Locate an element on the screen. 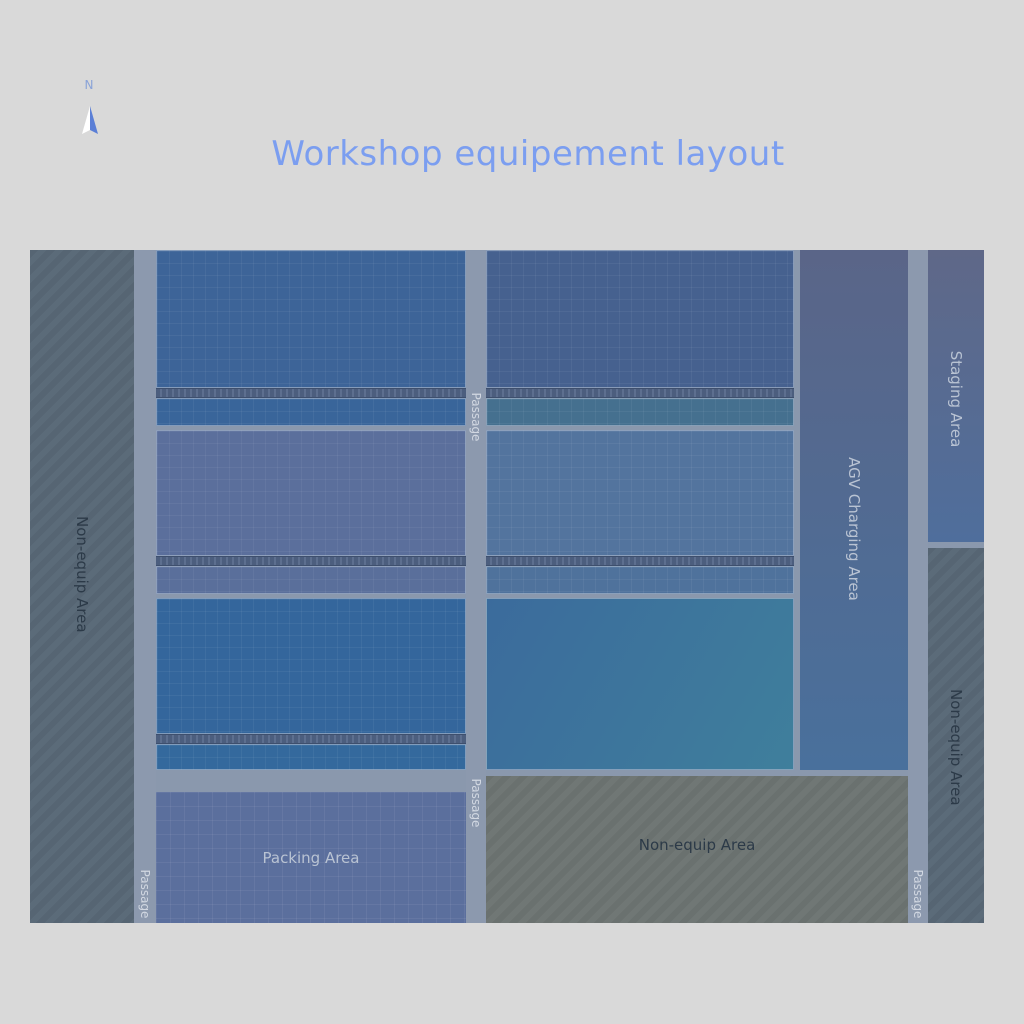 This screenshot has height=1024, width=1024. left-passage is located at coordinates (145, 586).